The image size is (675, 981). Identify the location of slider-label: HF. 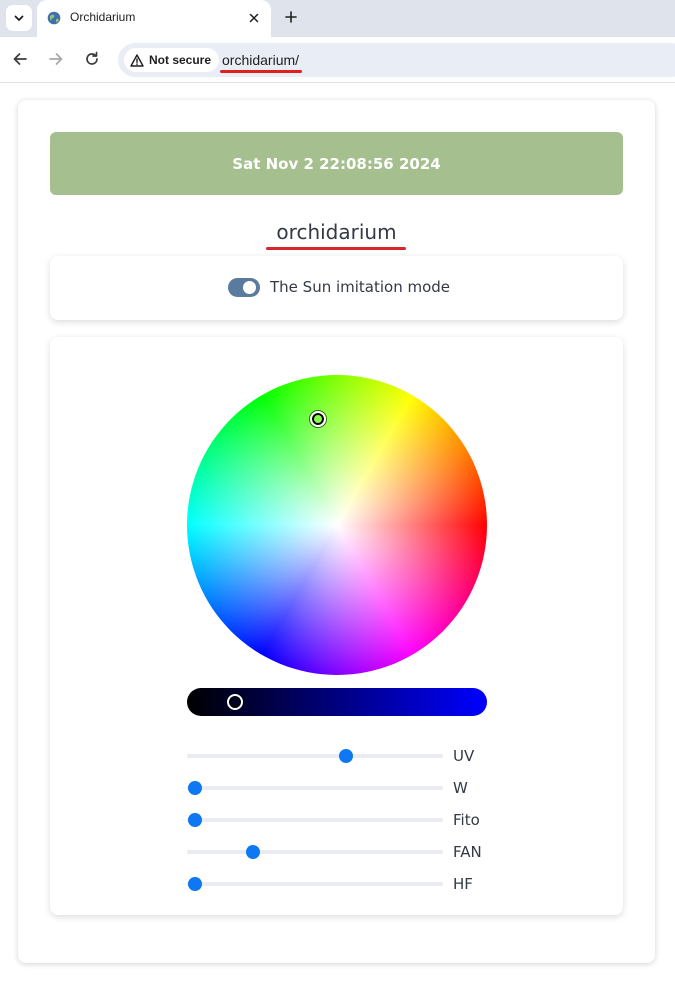
(463, 884).